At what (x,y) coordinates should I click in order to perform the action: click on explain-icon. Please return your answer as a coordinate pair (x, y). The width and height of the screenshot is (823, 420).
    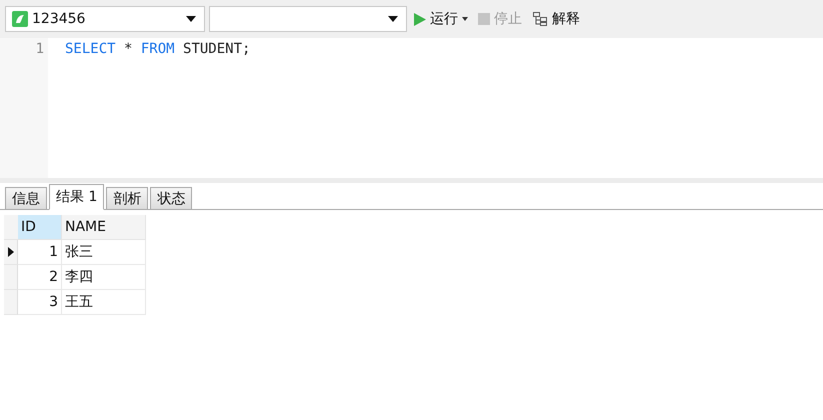
    Looking at the image, I should click on (540, 19).